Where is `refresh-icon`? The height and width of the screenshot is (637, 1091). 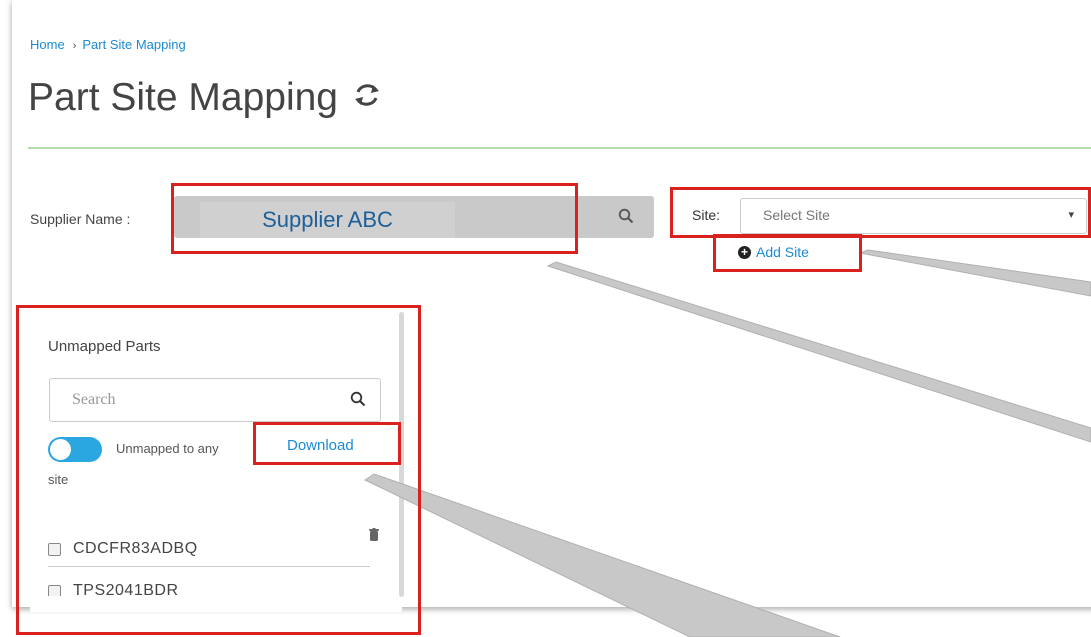
refresh-icon is located at coordinates (367, 98).